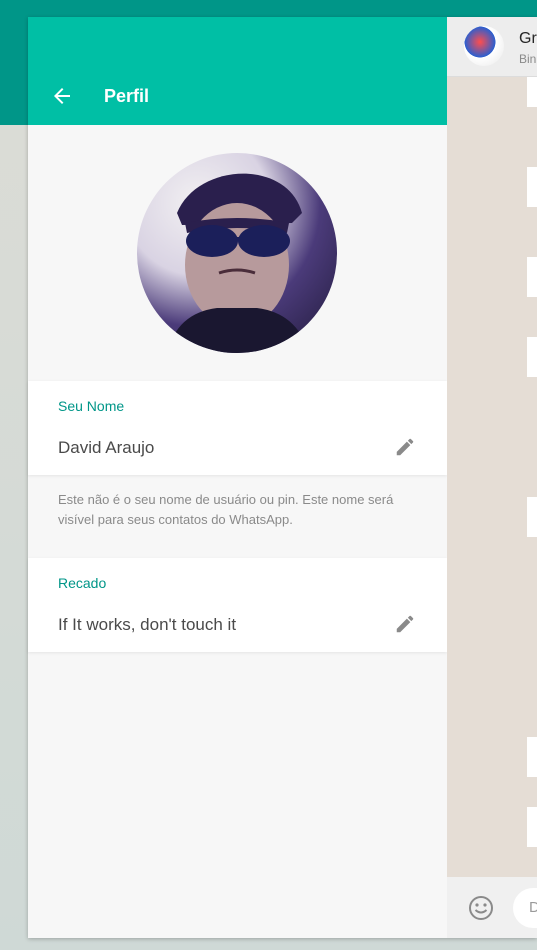  I want to click on name-value: David Araujo, so click(106, 447).